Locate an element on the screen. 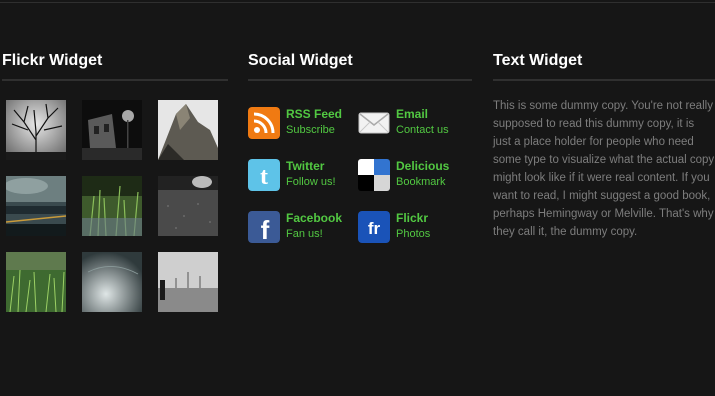 This screenshot has width=715, height=396. svg-text: f is located at coordinates (265, 229).